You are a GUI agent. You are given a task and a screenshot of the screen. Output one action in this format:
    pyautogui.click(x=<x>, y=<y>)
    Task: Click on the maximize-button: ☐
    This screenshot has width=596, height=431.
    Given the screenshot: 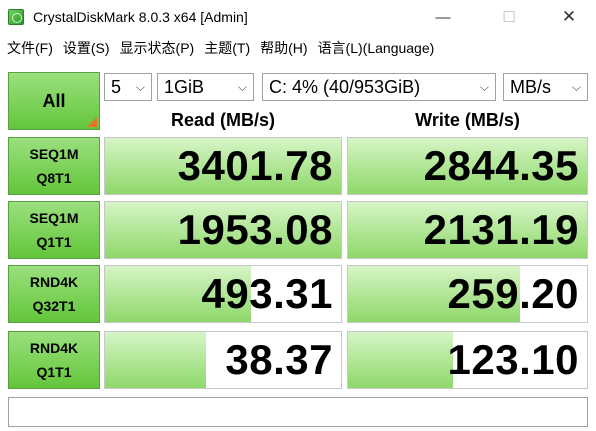 What is the action you would take?
    pyautogui.click(x=509, y=17)
    